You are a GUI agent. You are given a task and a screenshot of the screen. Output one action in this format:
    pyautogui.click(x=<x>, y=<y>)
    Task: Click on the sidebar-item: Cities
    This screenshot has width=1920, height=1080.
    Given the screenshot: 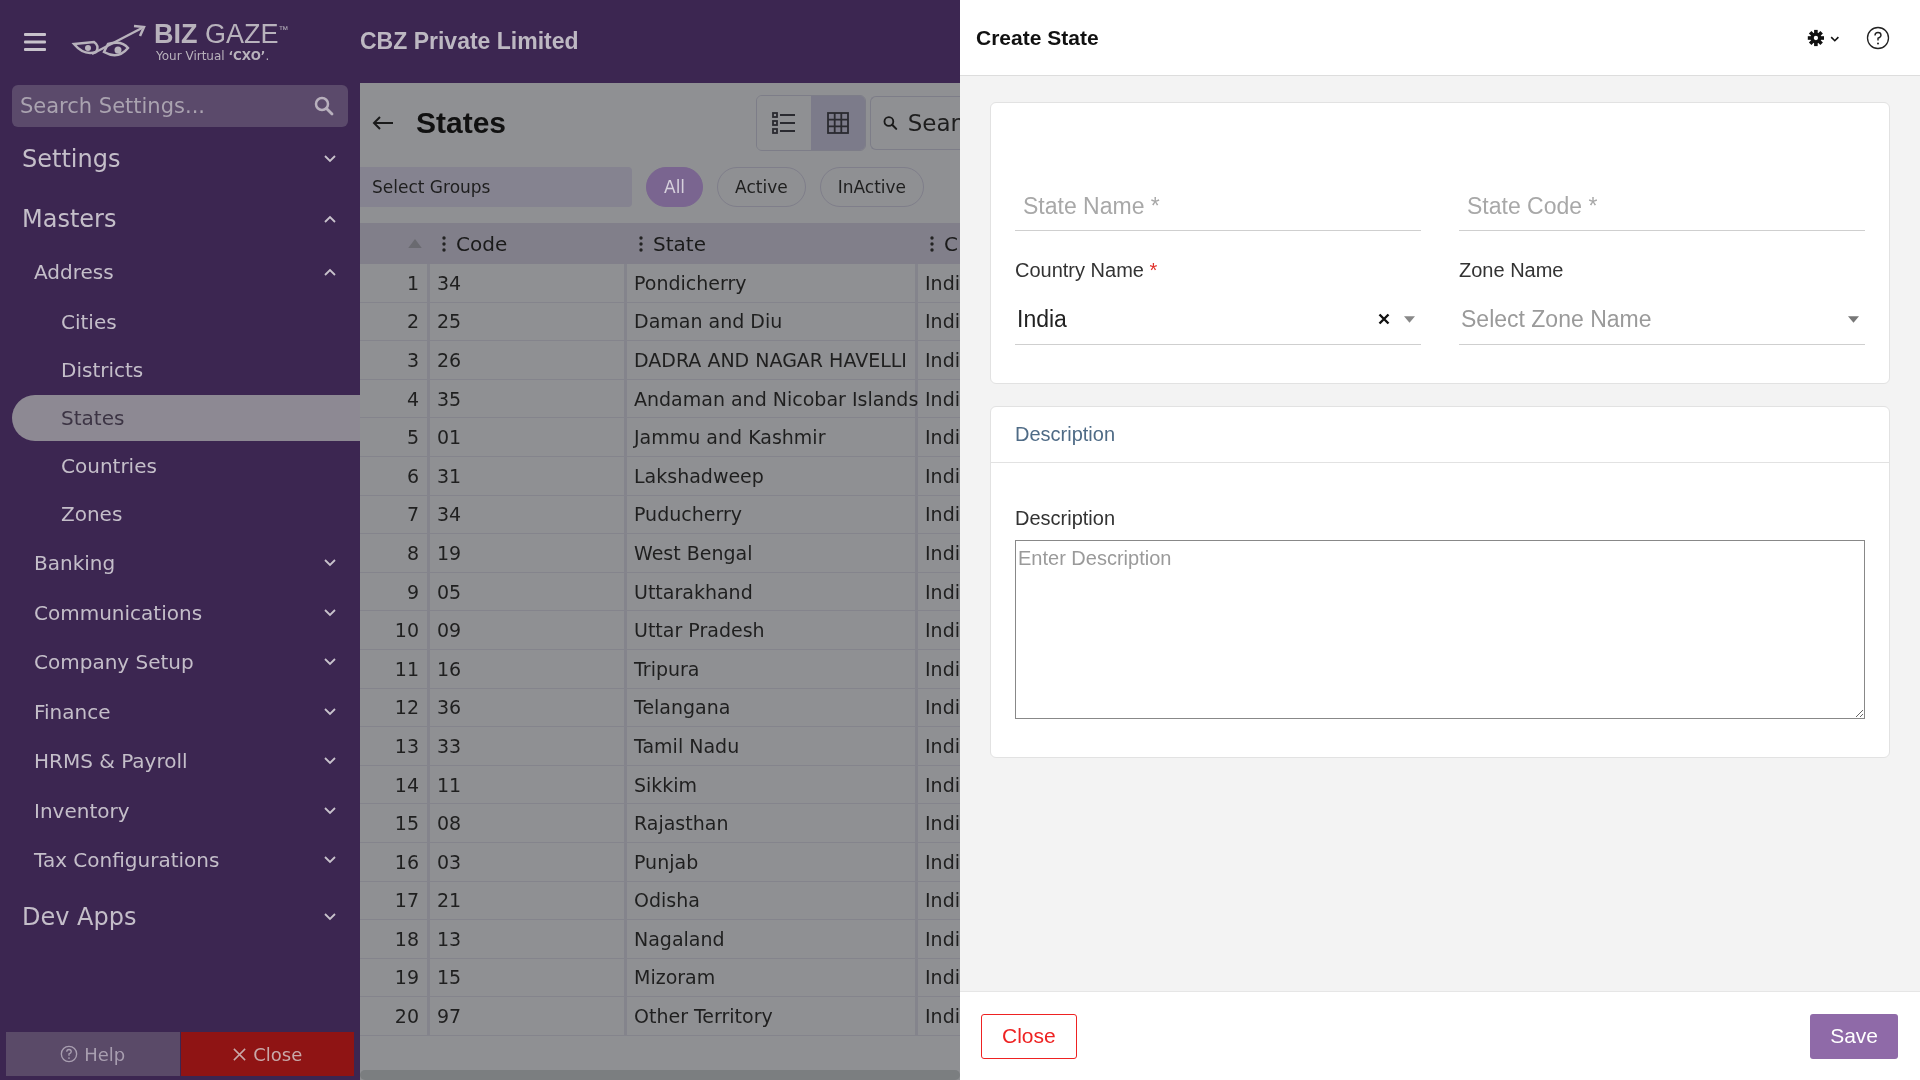 What is the action you would take?
    pyautogui.click(x=186, y=321)
    